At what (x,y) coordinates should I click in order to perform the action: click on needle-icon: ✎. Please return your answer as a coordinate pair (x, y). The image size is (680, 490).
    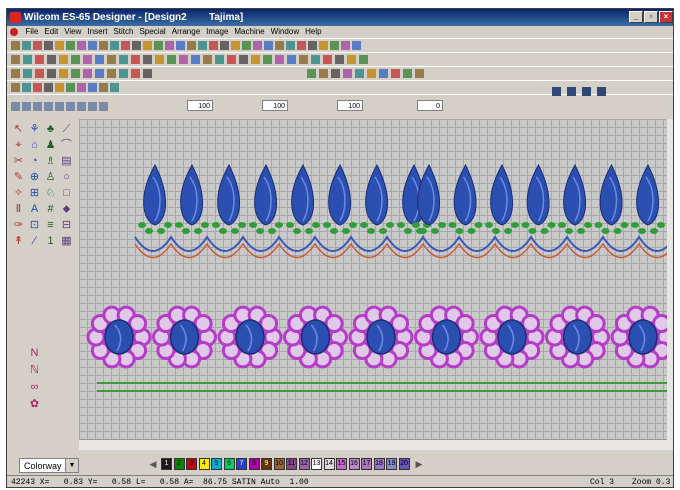
    Looking at the image, I should click on (18, 177).